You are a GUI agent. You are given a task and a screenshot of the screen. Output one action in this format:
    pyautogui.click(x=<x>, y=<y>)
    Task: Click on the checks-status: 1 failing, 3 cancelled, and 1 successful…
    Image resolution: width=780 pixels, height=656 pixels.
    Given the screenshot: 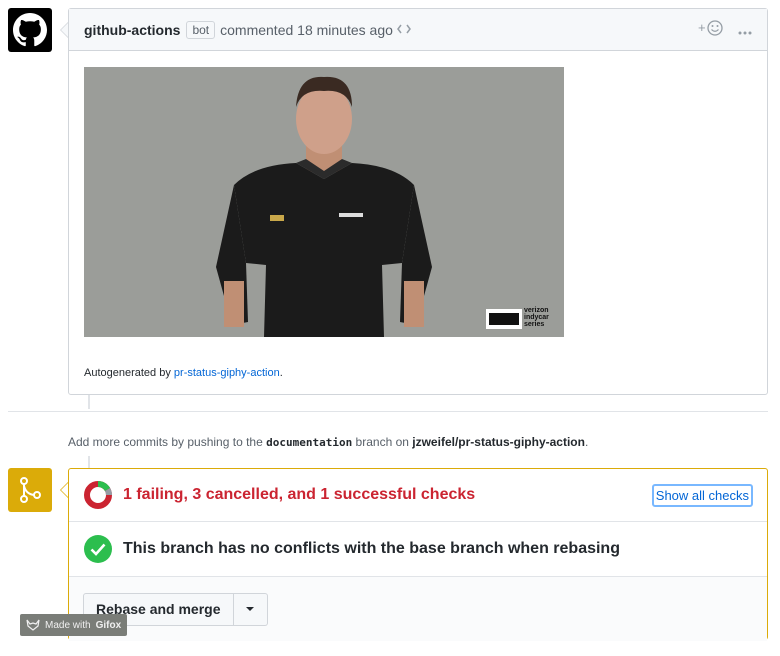 What is the action you would take?
    pyautogui.click(x=299, y=494)
    